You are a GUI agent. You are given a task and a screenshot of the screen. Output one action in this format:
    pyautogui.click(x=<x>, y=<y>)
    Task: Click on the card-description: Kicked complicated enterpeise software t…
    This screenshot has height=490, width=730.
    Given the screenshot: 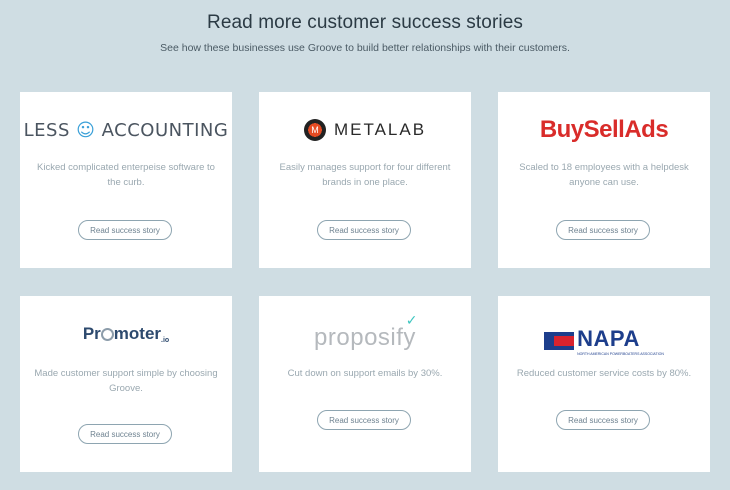 What is the action you would take?
    pyautogui.click(x=126, y=175)
    